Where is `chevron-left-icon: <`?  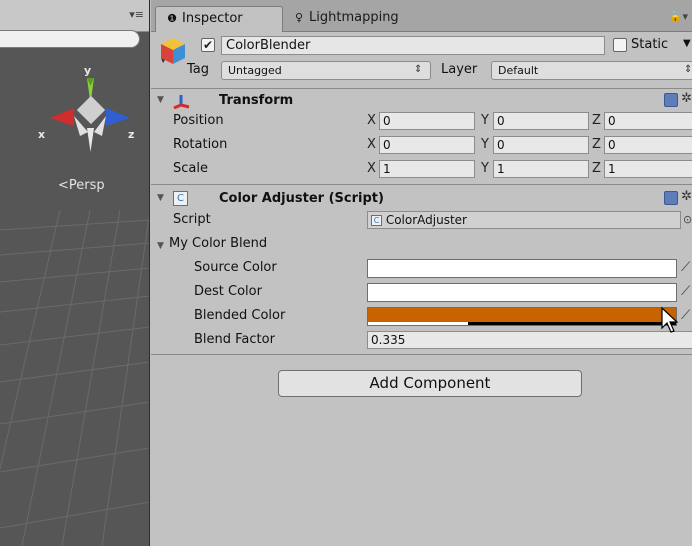 chevron-left-icon: < is located at coordinates (63, 185).